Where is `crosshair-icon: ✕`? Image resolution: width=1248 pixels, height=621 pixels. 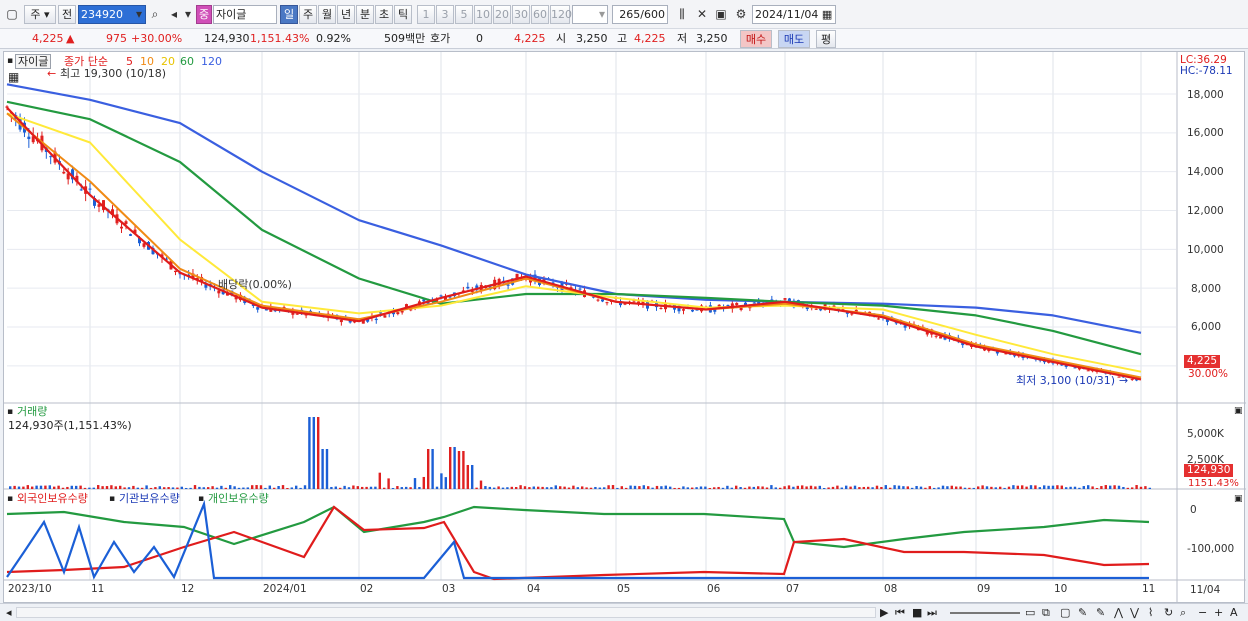
crosshair-icon: ✕ is located at coordinates (702, 14).